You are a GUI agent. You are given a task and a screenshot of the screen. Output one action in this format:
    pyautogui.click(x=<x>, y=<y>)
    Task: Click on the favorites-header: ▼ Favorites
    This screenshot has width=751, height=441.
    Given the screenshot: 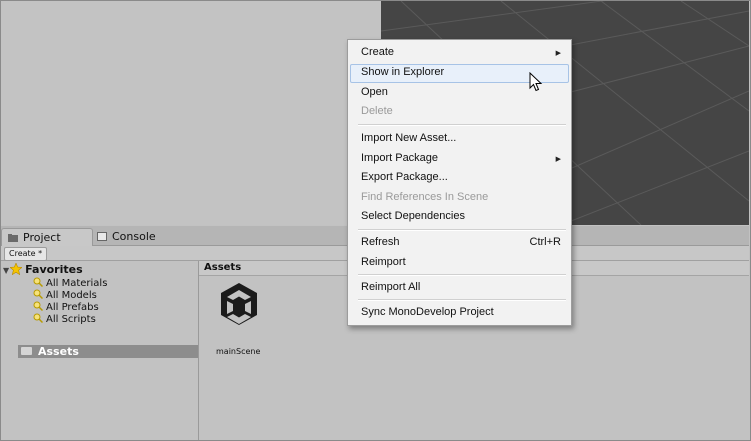 What is the action you would take?
    pyautogui.click(x=43, y=269)
    